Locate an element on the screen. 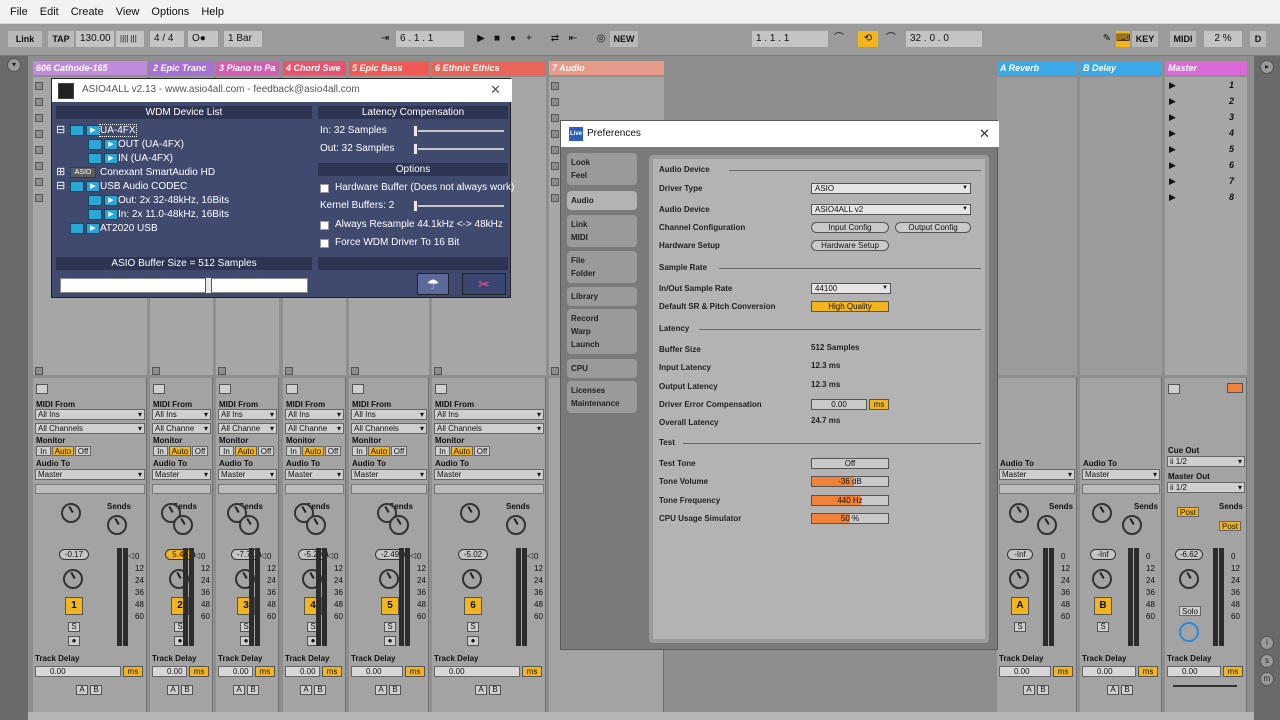  device-label: UA-4FX is located at coordinates (118, 130).